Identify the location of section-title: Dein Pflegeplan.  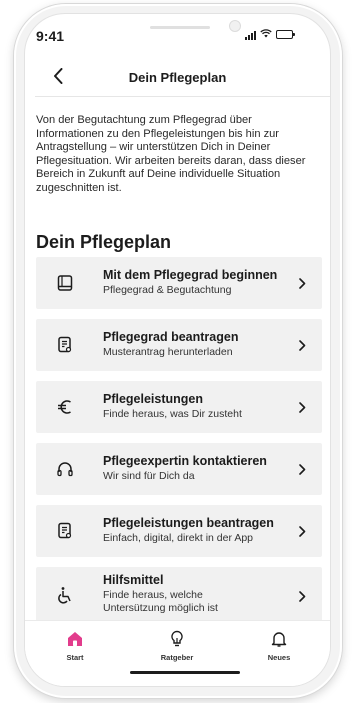
(104, 242).